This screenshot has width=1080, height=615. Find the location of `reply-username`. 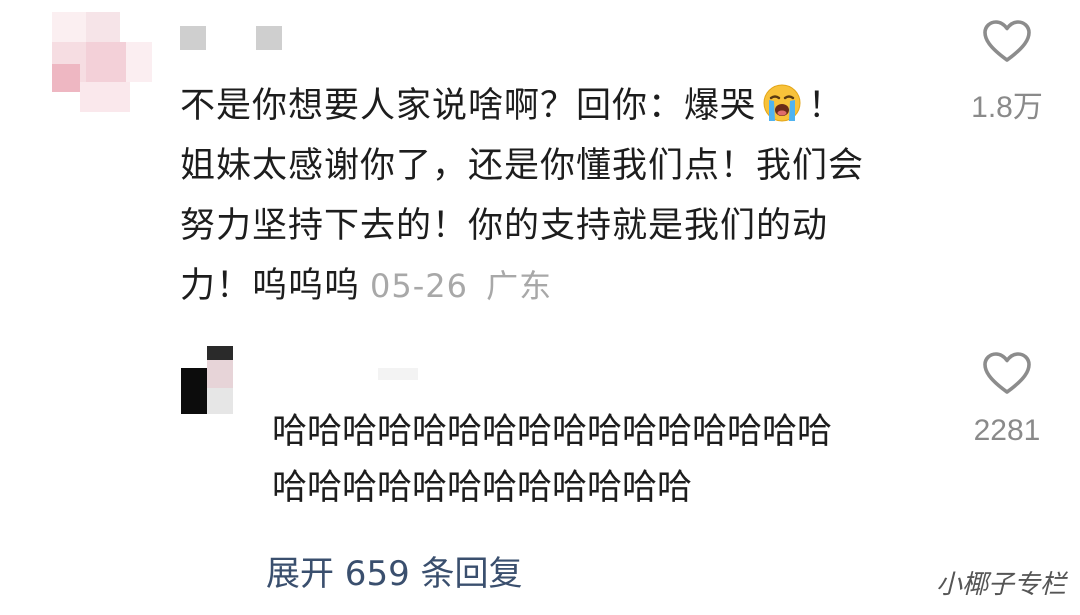

reply-username is located at coordinates (398, 374).